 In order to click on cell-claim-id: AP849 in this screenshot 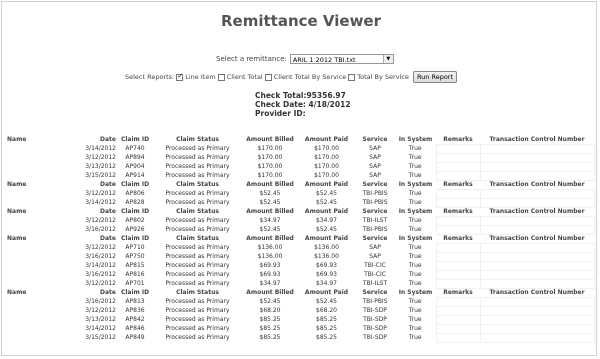, I will do `click(135, 337)`.